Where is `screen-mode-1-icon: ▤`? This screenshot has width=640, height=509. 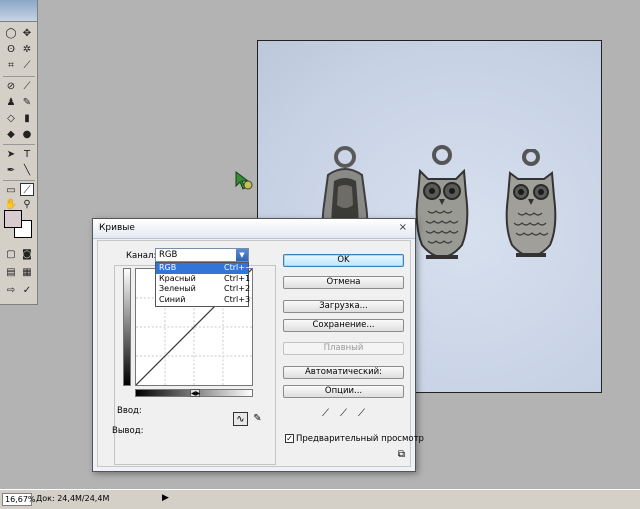
screen-mode-1-icon: ▤ is located at coordinates (11, 272).